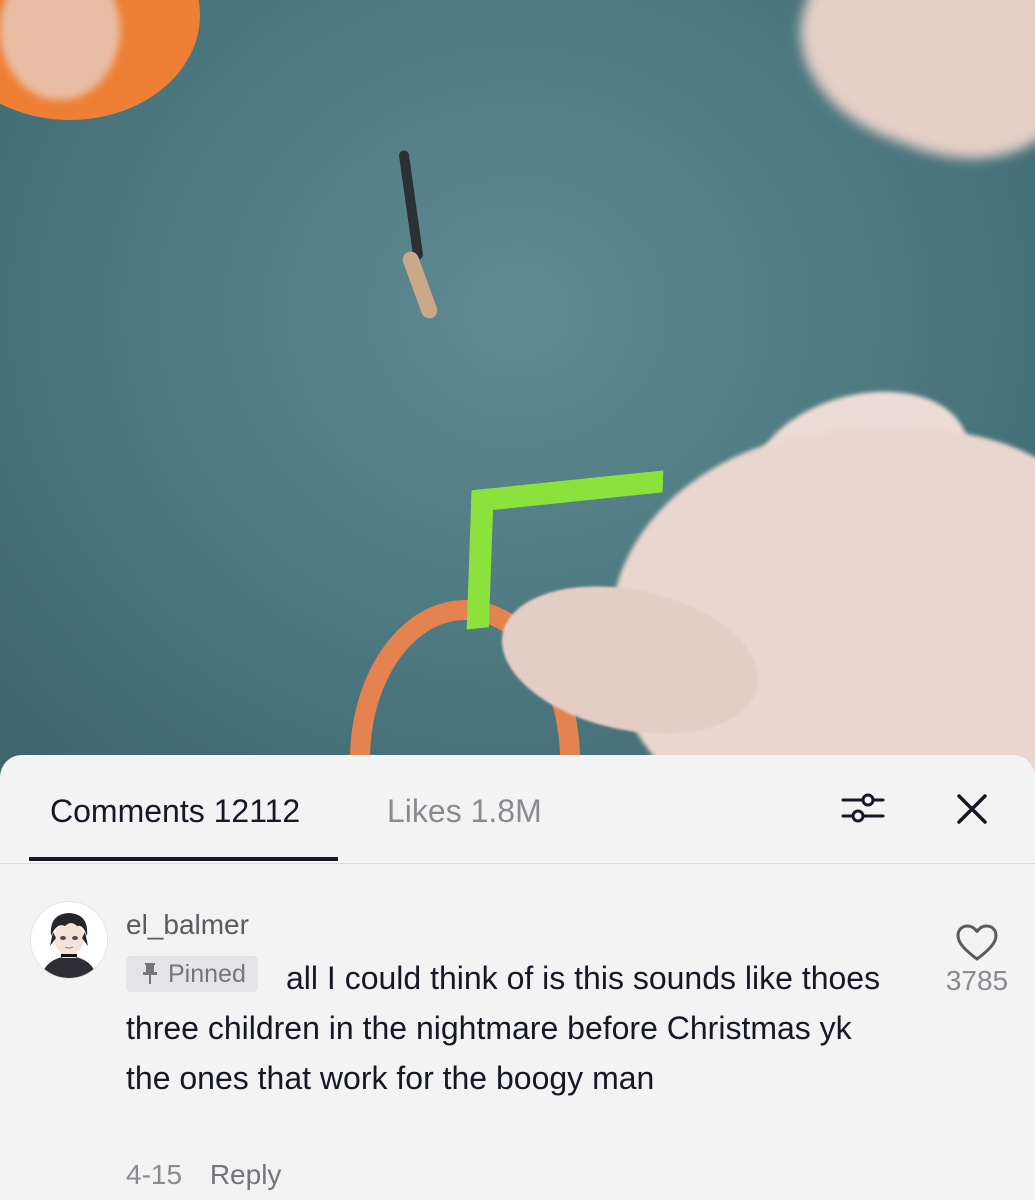 The height and width of the screenshot is (1200, 1035). I want to click on comments-tabs: Comments 12112 Likes 1.8M, so click(517, 809).